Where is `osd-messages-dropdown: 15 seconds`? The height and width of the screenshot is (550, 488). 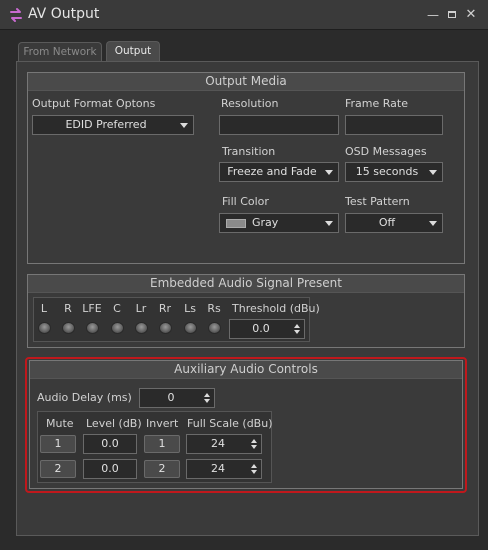 osd-messages-dropdown: 15 seconds is located at coordinates (394, 172).